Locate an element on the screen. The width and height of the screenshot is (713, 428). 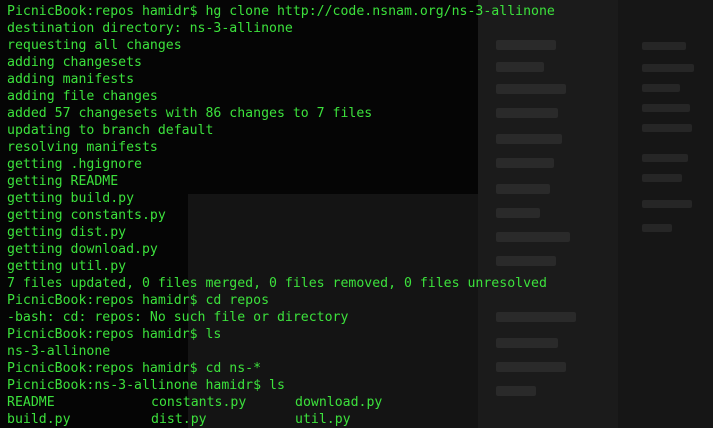
terminal-line: destination directory: ns-3-allinone is located at coordinates (150, 28).